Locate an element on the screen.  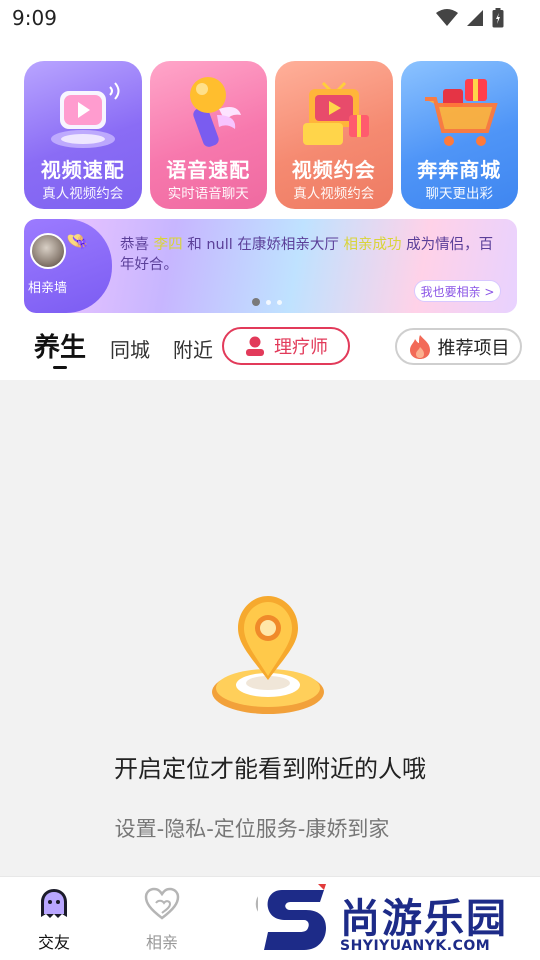
therapist-chip-label: 理疗师 is located at coordinates (301, 347).